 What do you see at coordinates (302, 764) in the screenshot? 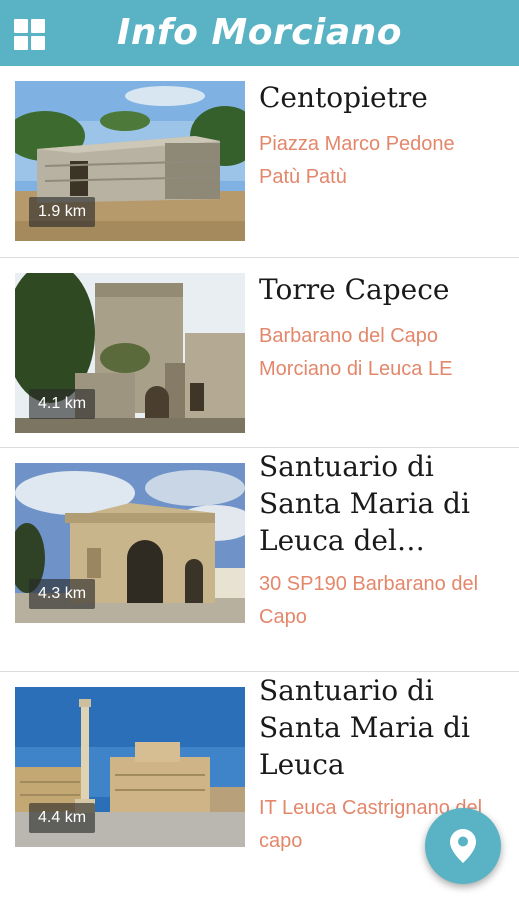
I see `place-name-line: Leuca` at bounding box center [302, 764].